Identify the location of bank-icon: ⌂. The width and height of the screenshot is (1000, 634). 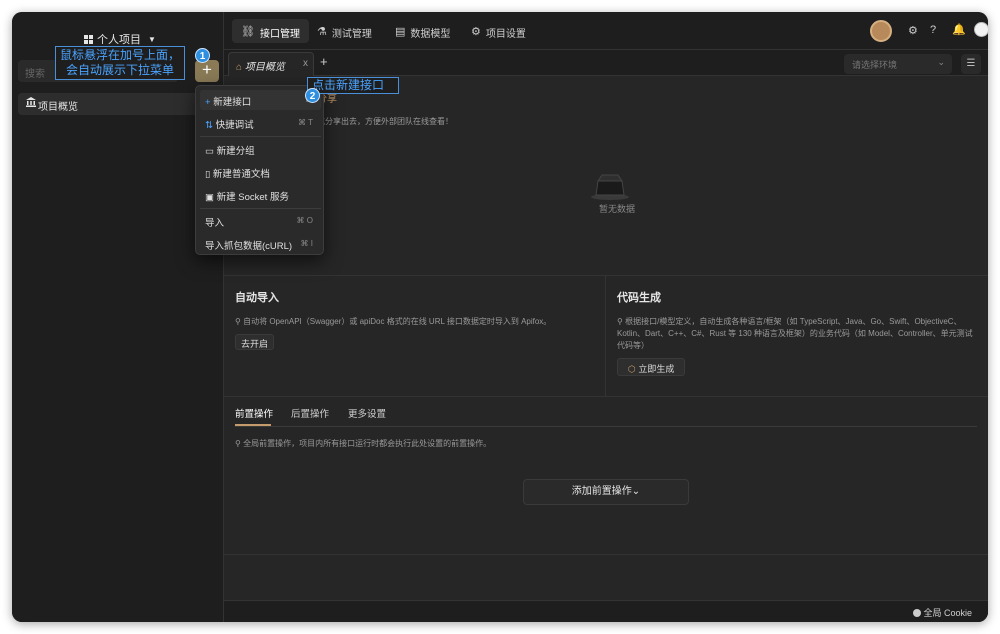
(239, 67).